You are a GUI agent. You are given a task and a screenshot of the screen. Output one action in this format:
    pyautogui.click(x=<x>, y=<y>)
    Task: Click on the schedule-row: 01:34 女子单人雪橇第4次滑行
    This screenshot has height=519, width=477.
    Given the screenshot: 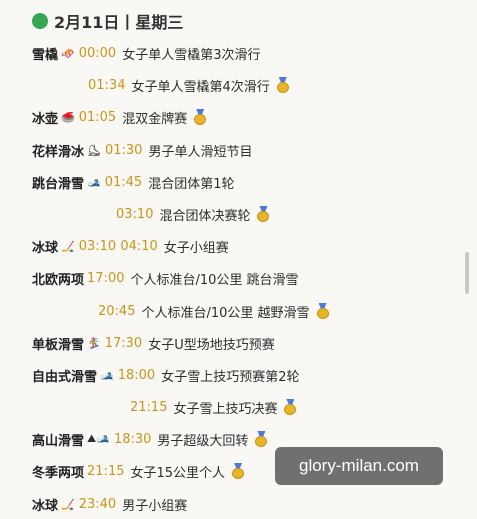 What is the action you would take?
    pyautogui.click(x=189, y=85)
    